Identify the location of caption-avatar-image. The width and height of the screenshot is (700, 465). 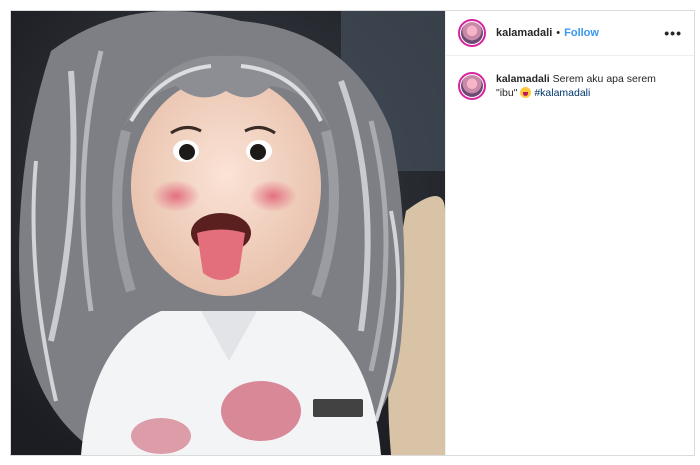
(472, 86).